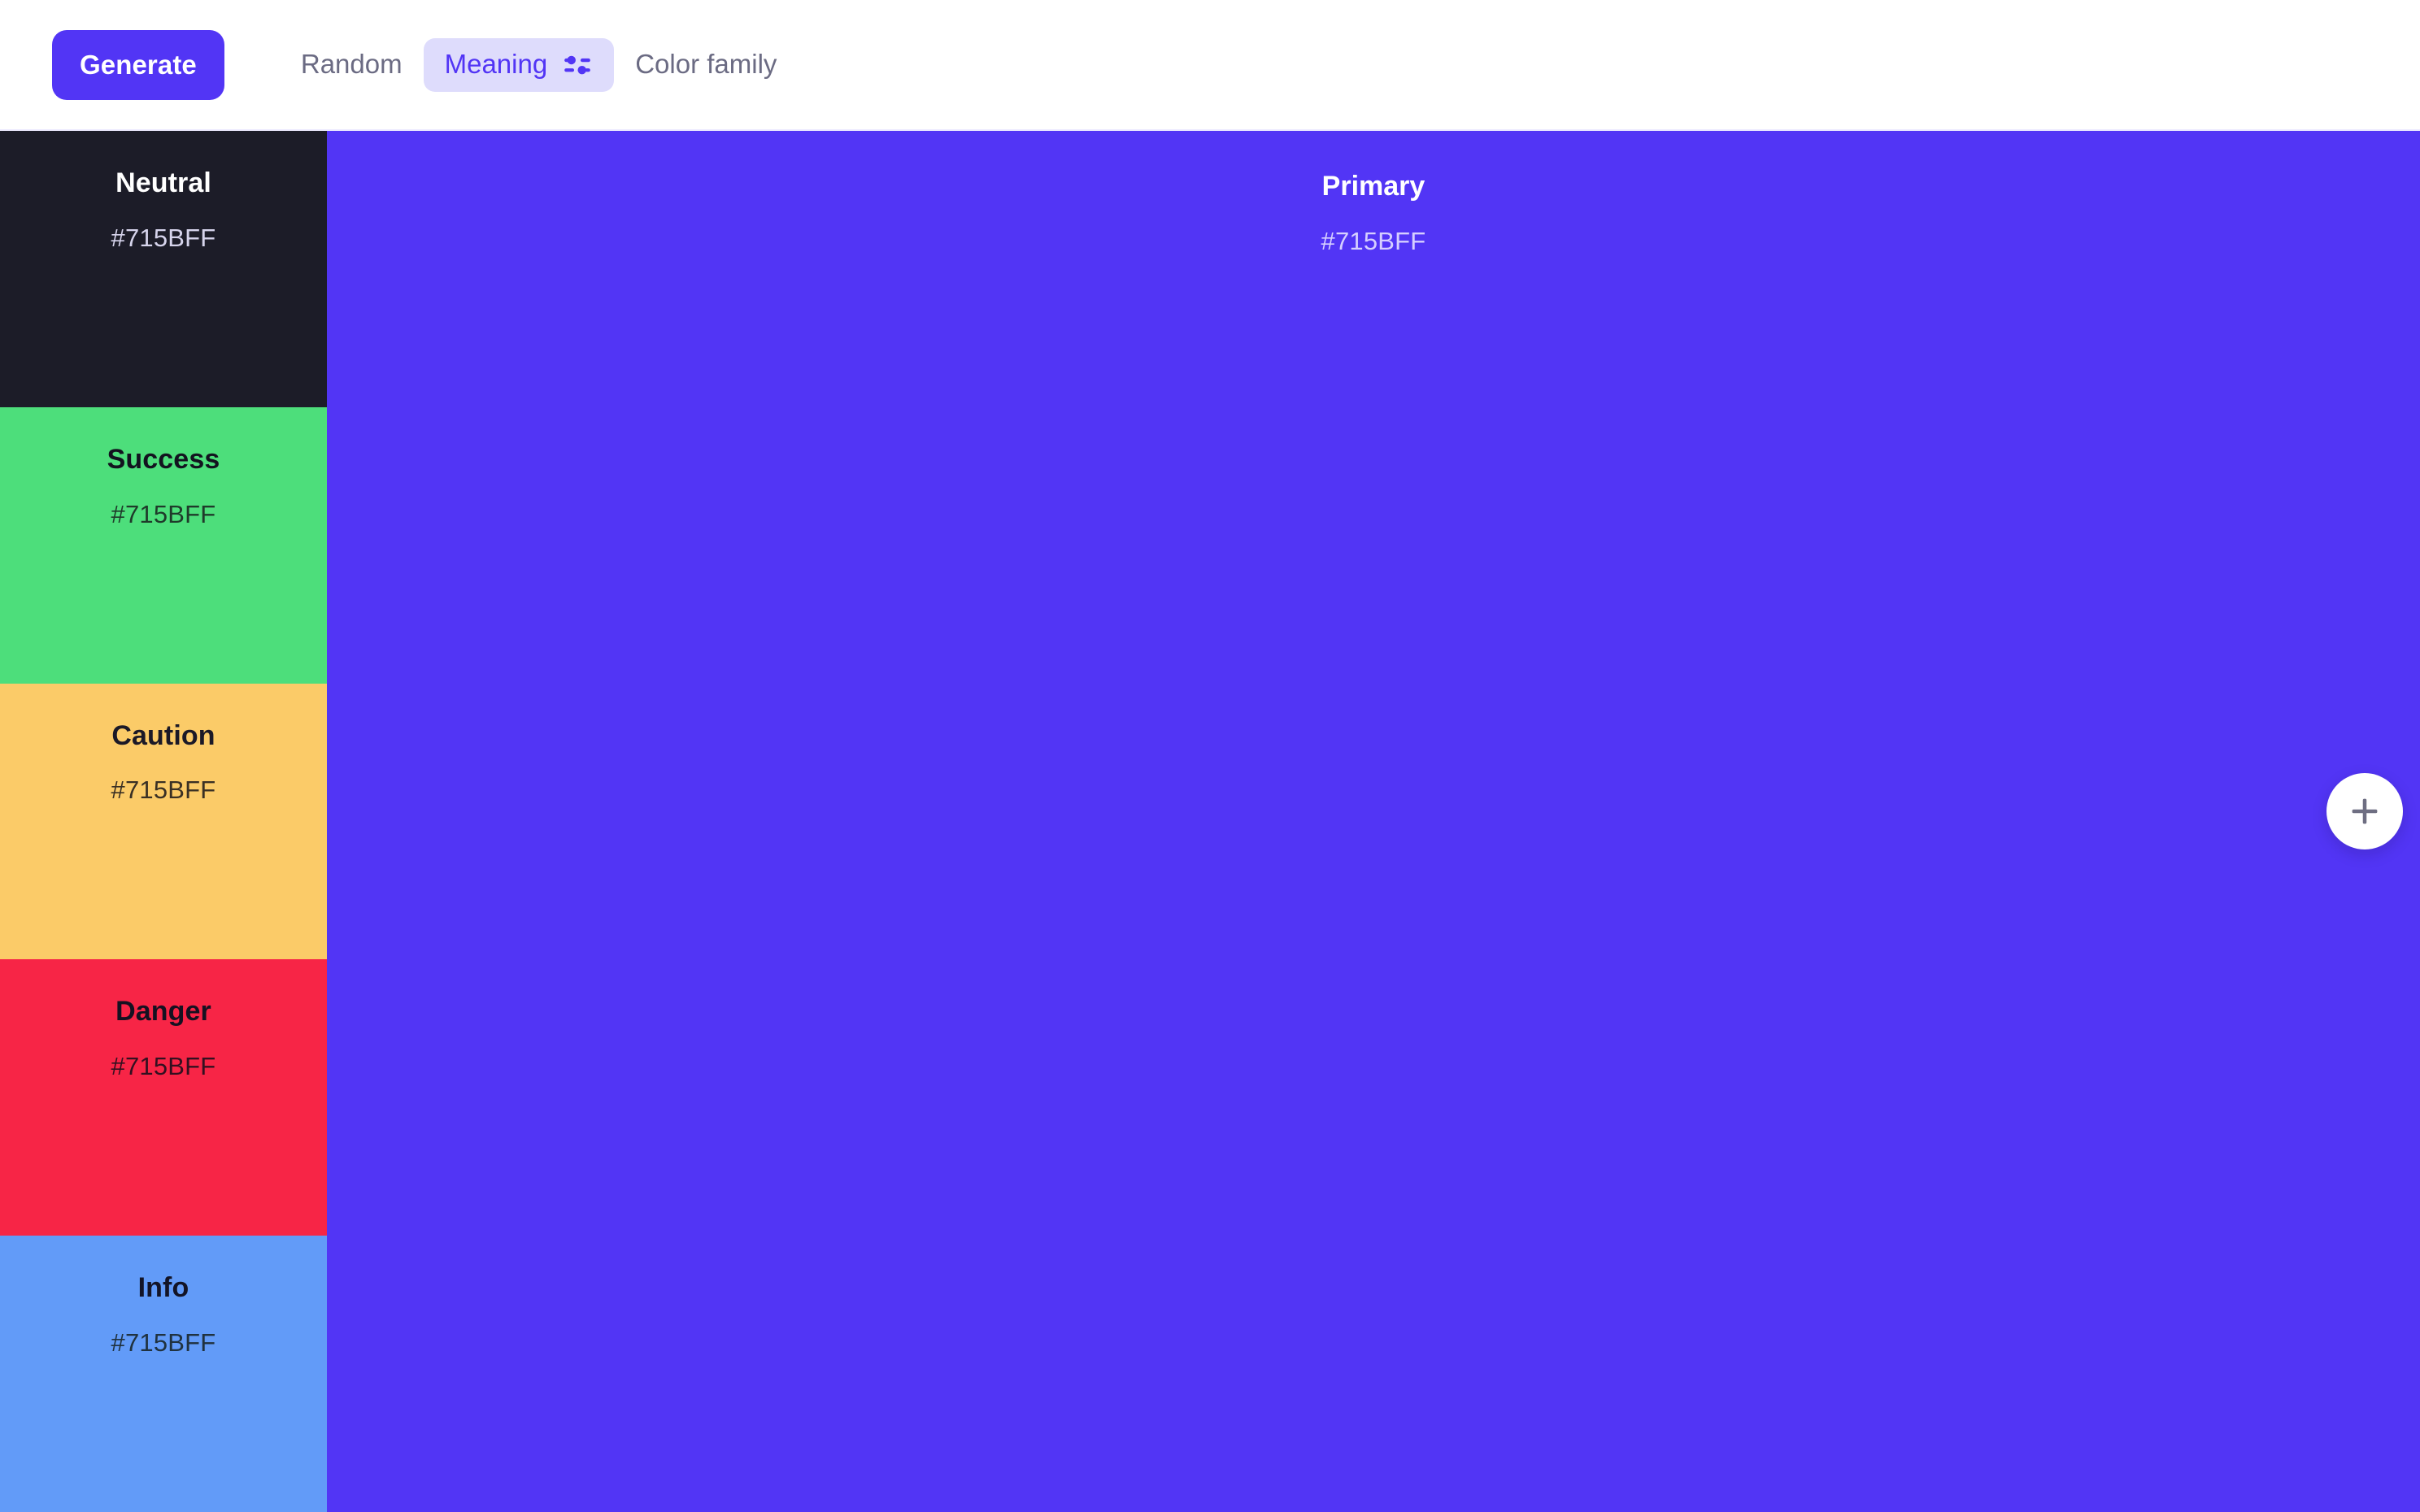 This screenshot has height=1512, width=2420. What do you see at coordinates (163, 182) in the screenshot?
I see `swatch-name: Neutral` at bounding box center [163, 182].